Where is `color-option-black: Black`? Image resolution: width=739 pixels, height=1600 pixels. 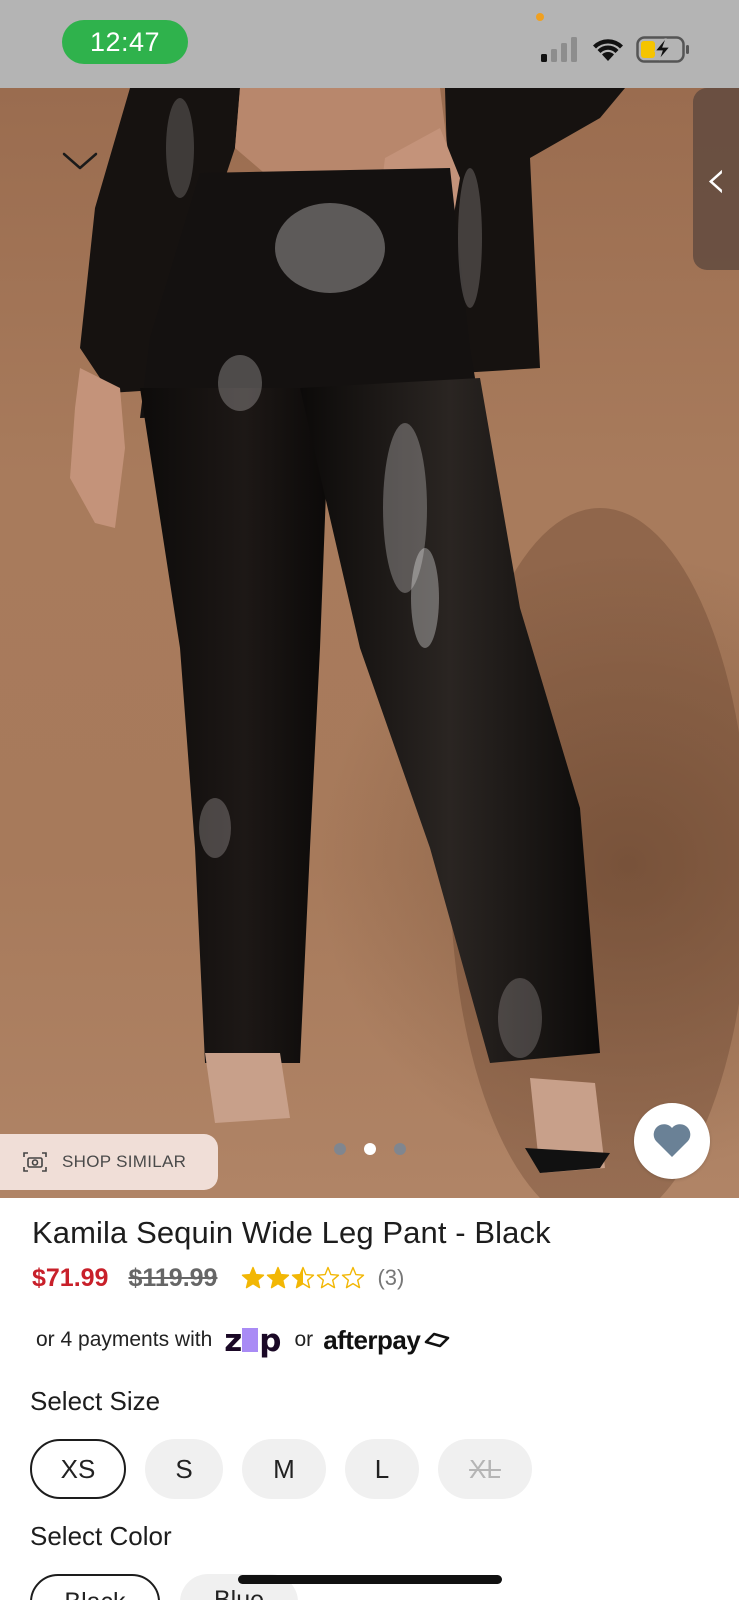 color-option-black: Black is located at coordinates (95, 1587).